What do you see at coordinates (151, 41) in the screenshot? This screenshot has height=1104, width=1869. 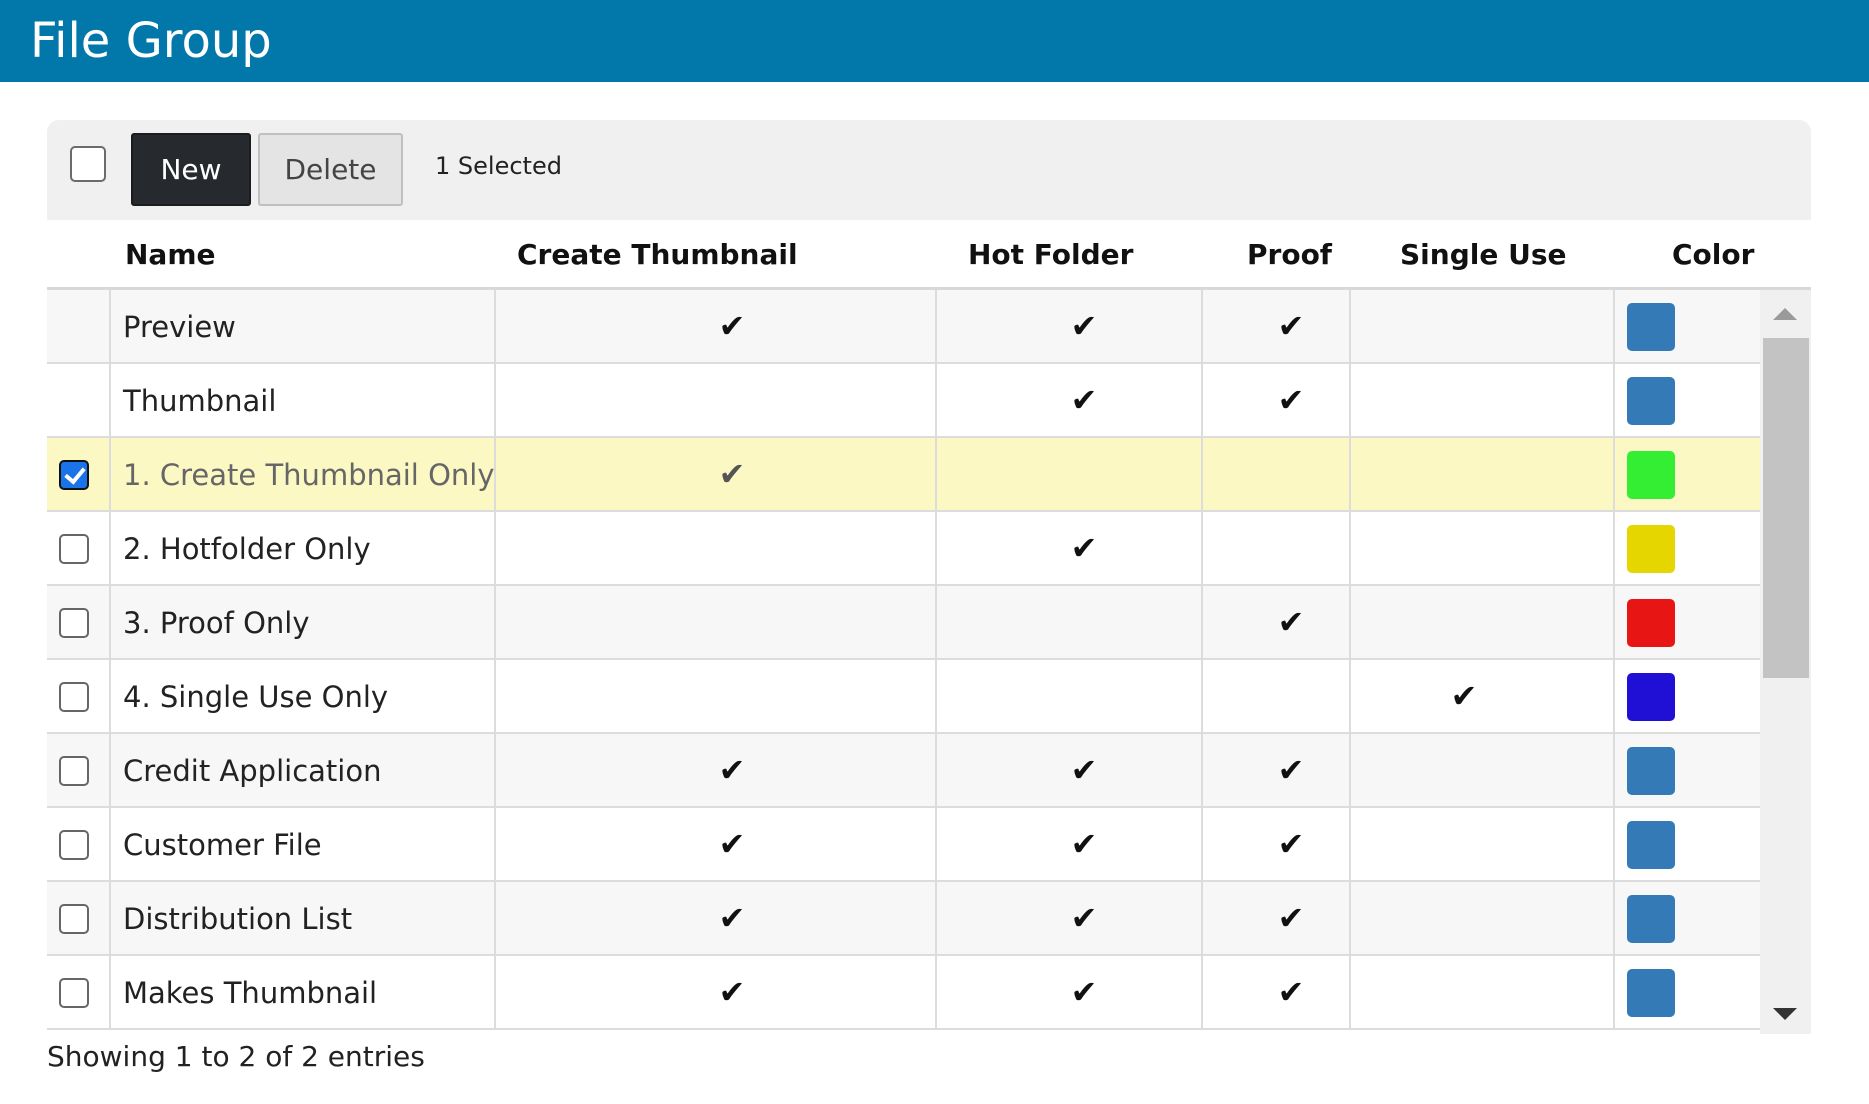 I see `page-title: File Group` at bounding box center [151, 41].